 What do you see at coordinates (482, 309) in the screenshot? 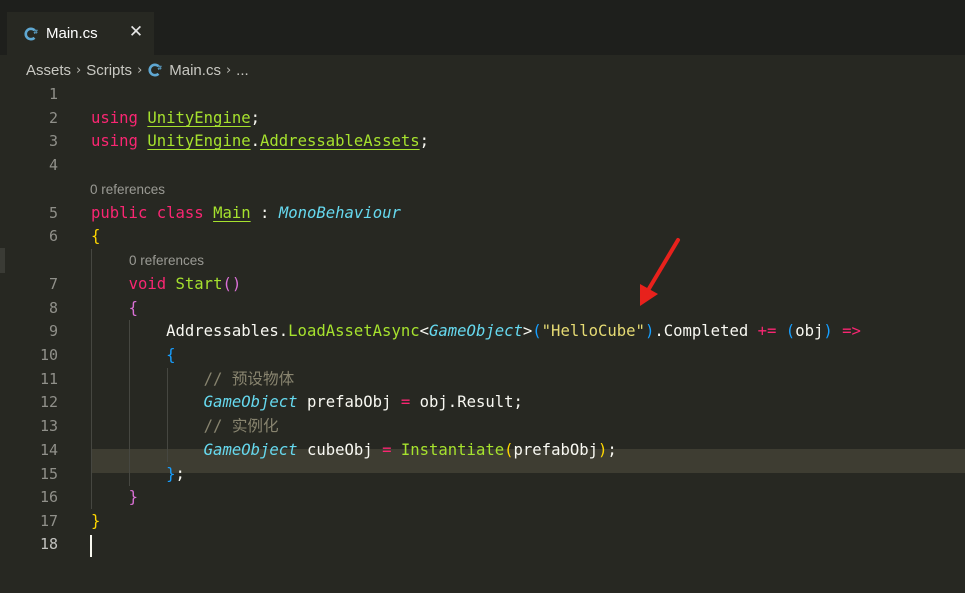
I see `code-line: 8 {` at bounding box center [482, 309].